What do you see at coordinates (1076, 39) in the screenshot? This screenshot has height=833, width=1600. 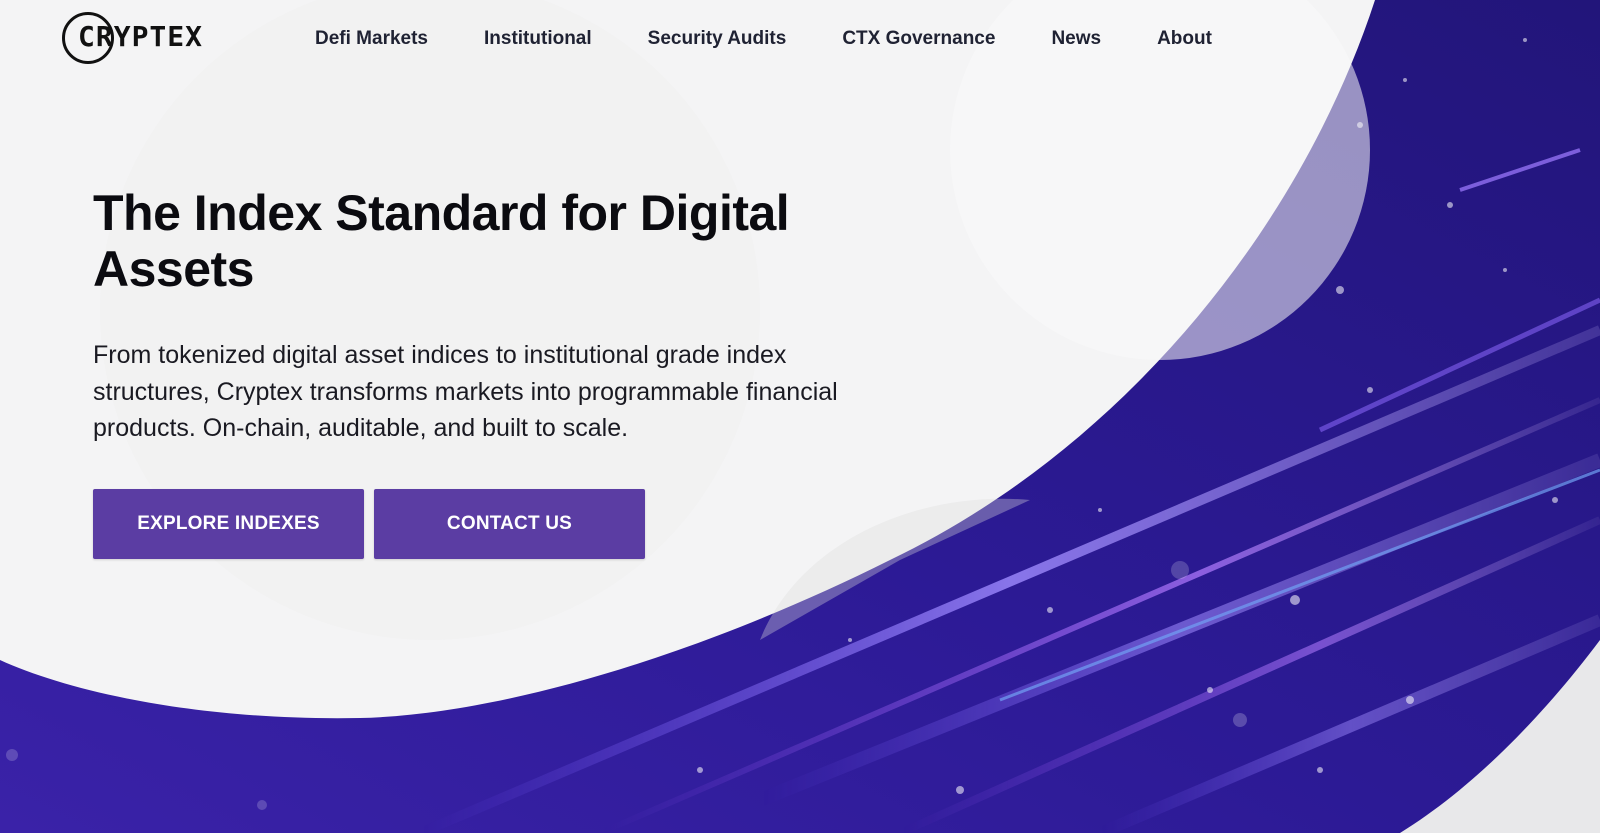 I see `nav-item-news: News` at bounding box center [1076, 39].